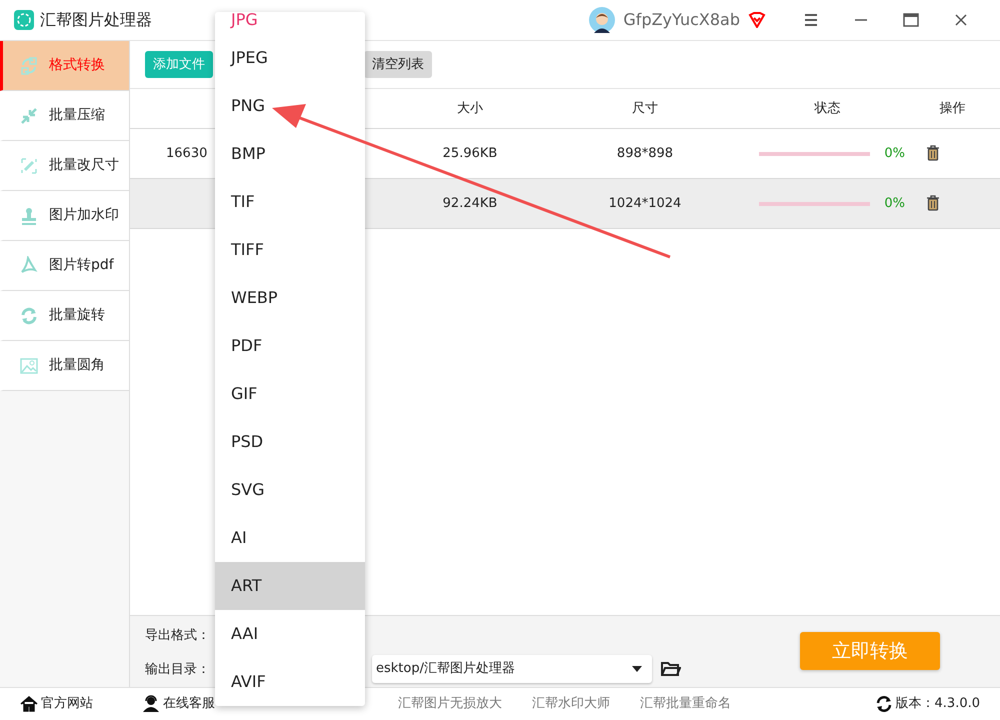 Image resolution: width=1000 pixels, height=720 pixels. Describe the element at coordinates (29, 166) in the screenshot. I see `resize-icon` at that location.